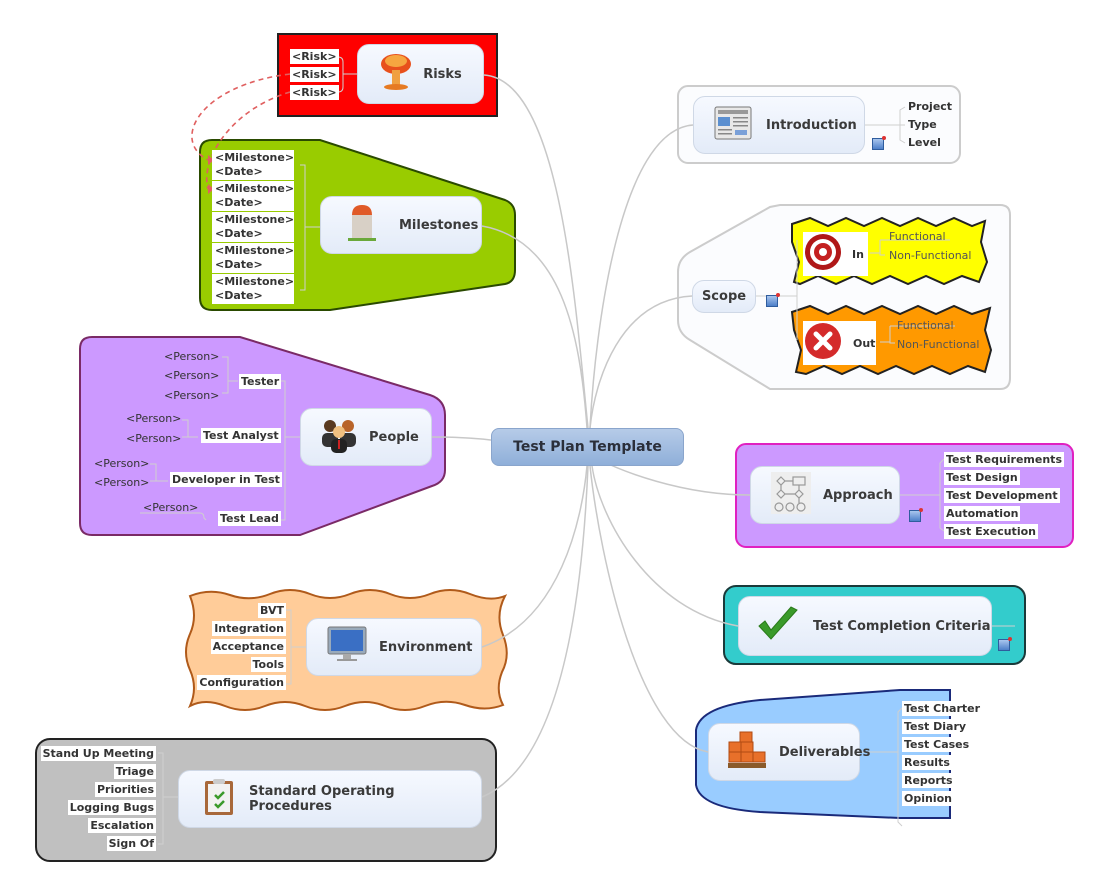 This screenshot has width=1108, height=896. I want to click on red-x-icon, so click(823, 343).